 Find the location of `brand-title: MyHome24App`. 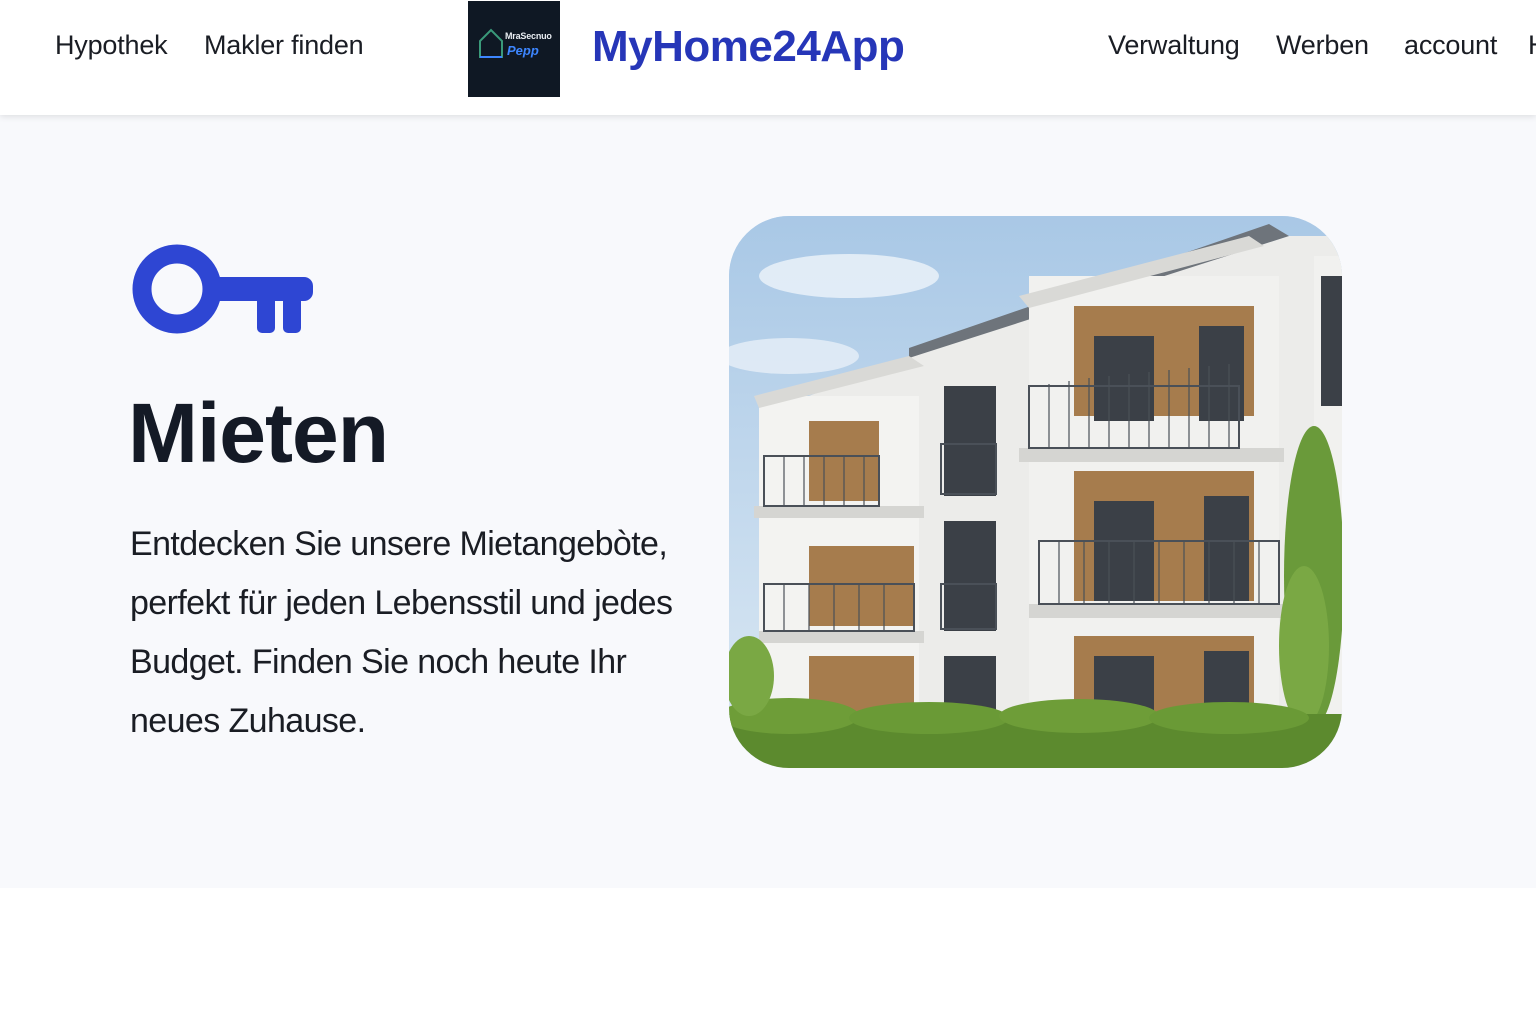

brand-title: MyHome24App is located at coordinates (748, 47).